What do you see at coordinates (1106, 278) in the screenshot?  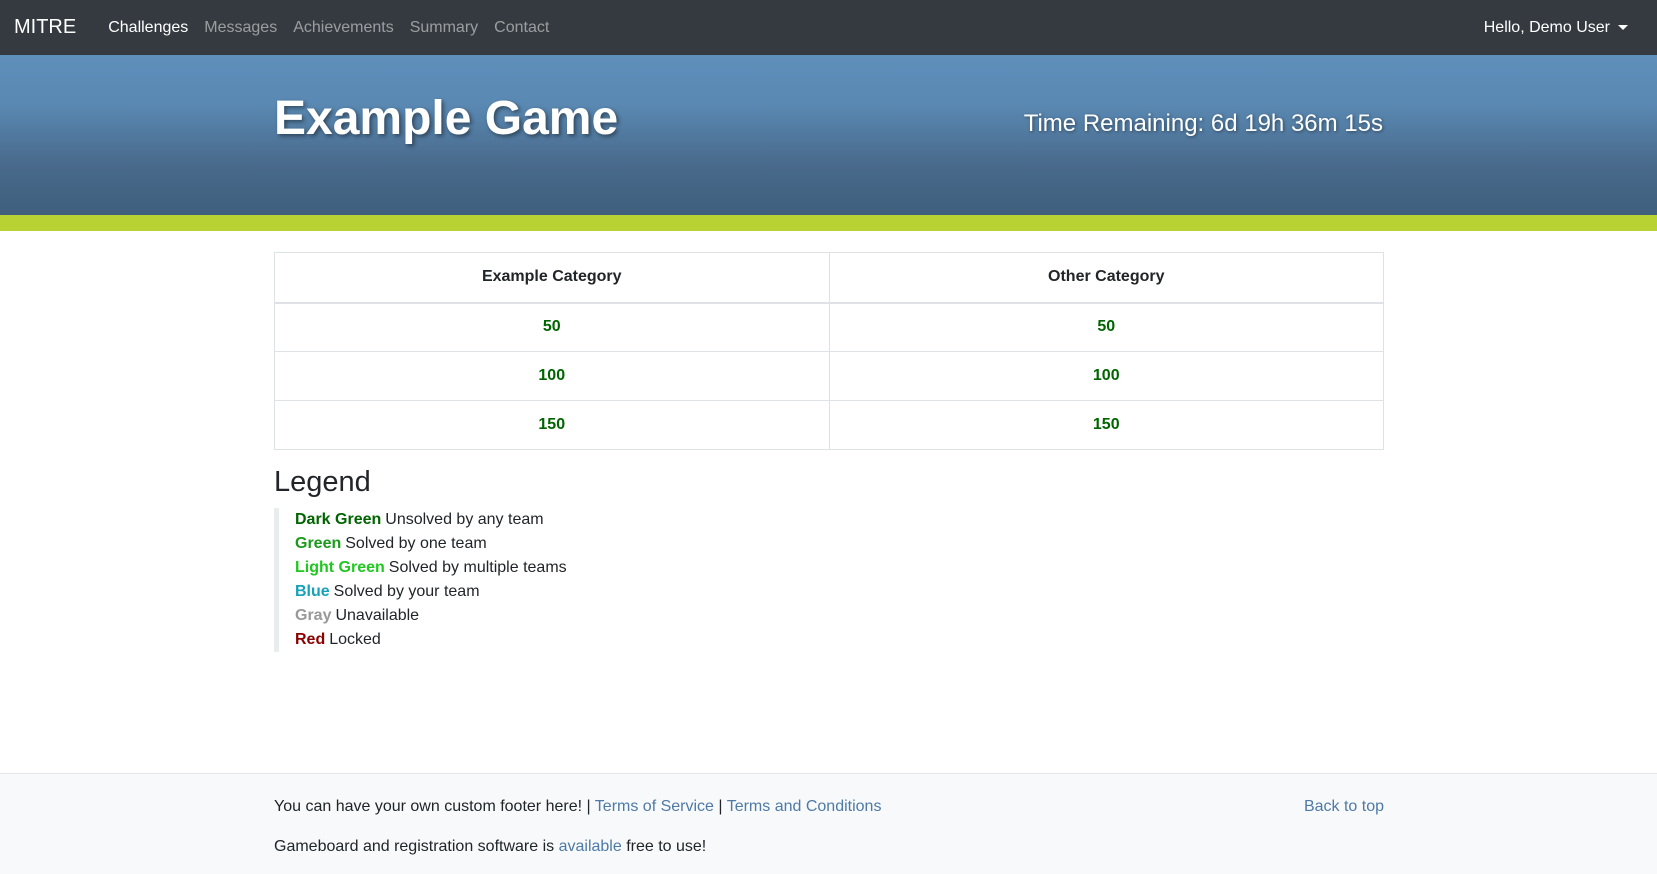 I see `category-header: Other Category` at bounding box center [1106, 278].